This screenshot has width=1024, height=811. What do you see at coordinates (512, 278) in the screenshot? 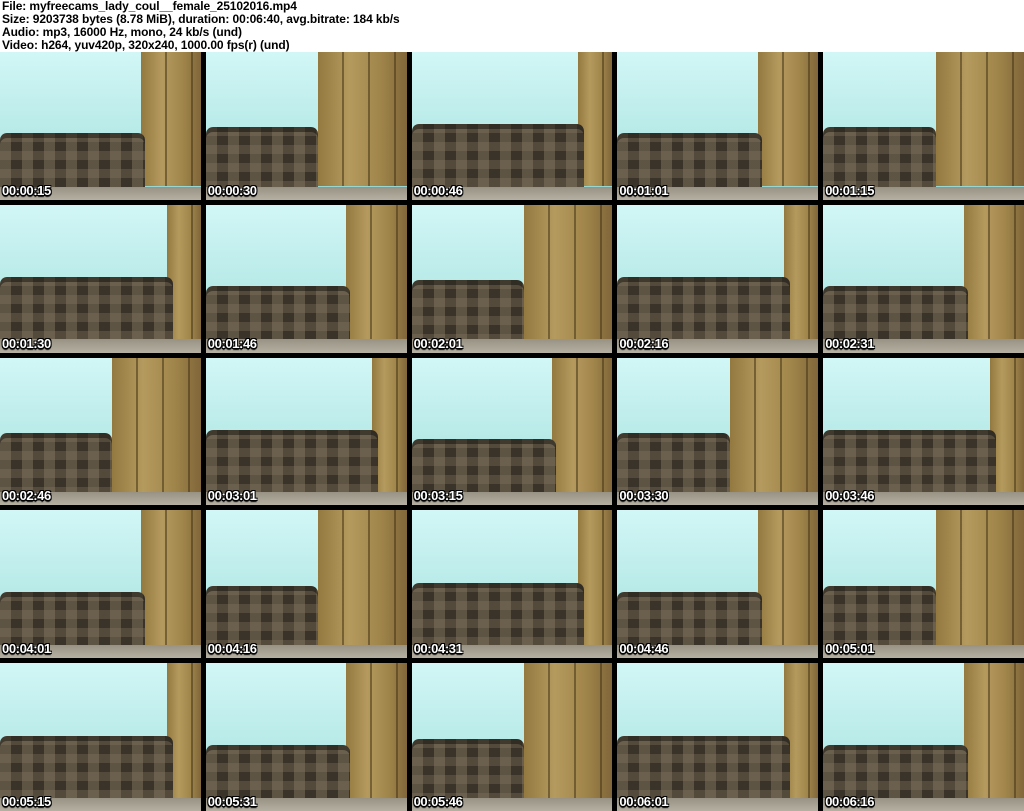
I see `video-thumbnail: 00:02:01` at bounding box center [512, 278].